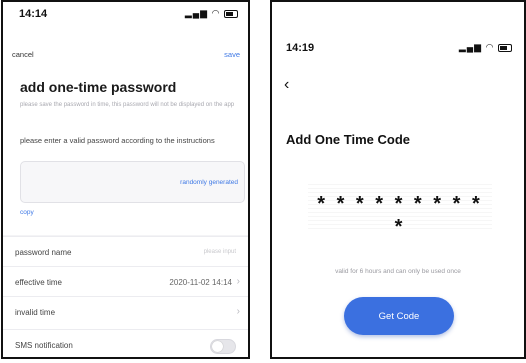  What do you see at coordinates (98, 87) in the screenshot?
I see `page-title: add one-time password` at bounding box center [98, 87].